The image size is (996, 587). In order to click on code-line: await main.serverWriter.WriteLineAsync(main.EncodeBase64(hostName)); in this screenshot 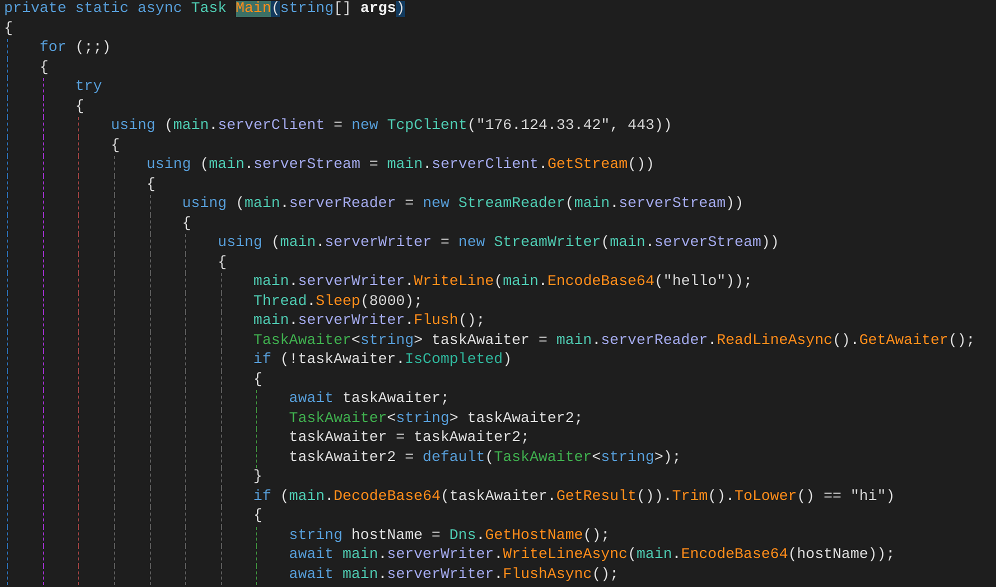, I will do `click(592, 555)`.